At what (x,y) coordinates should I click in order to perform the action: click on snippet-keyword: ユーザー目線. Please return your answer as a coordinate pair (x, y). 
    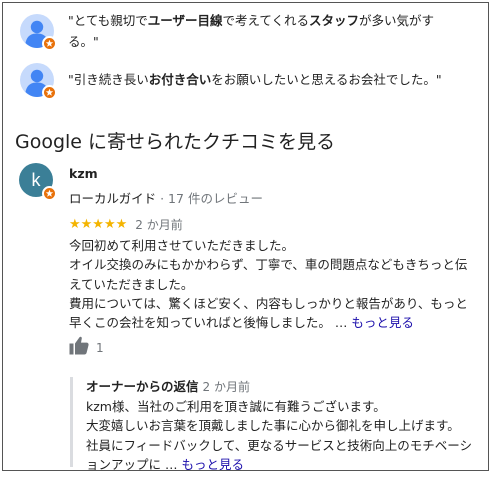
    Looking at the image, I should click on (185, 20).